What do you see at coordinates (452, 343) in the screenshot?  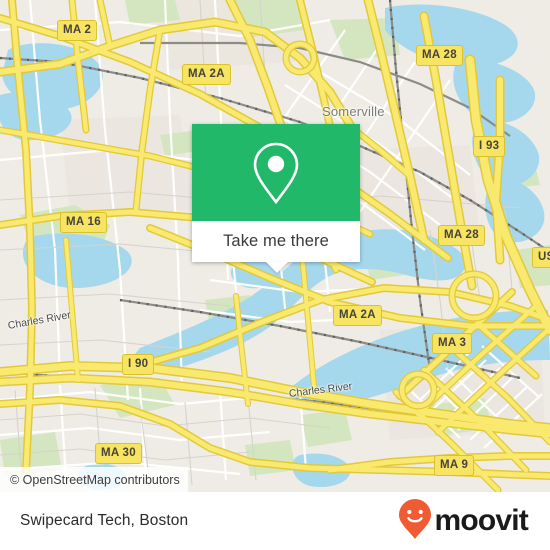 I see `highway-shield-ma-3: MA 3` at bounding box center [452, 343].